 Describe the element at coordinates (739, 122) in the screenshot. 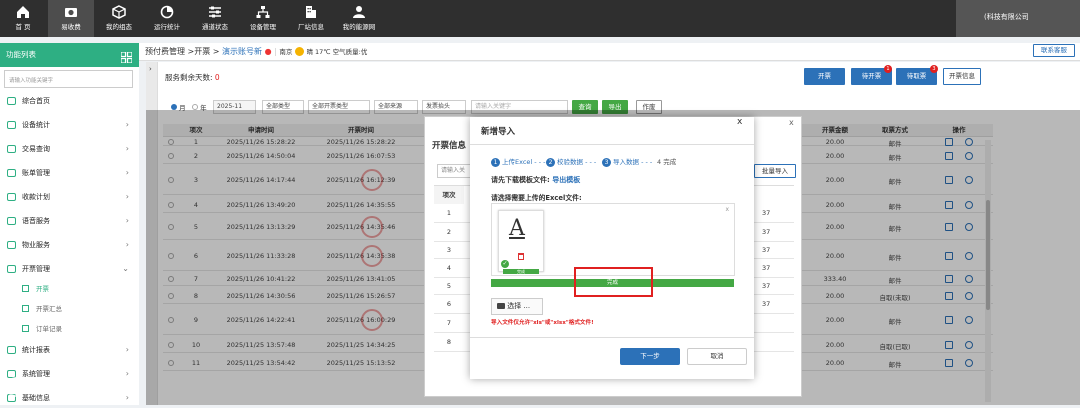

I see `close-icon: x` at that location.